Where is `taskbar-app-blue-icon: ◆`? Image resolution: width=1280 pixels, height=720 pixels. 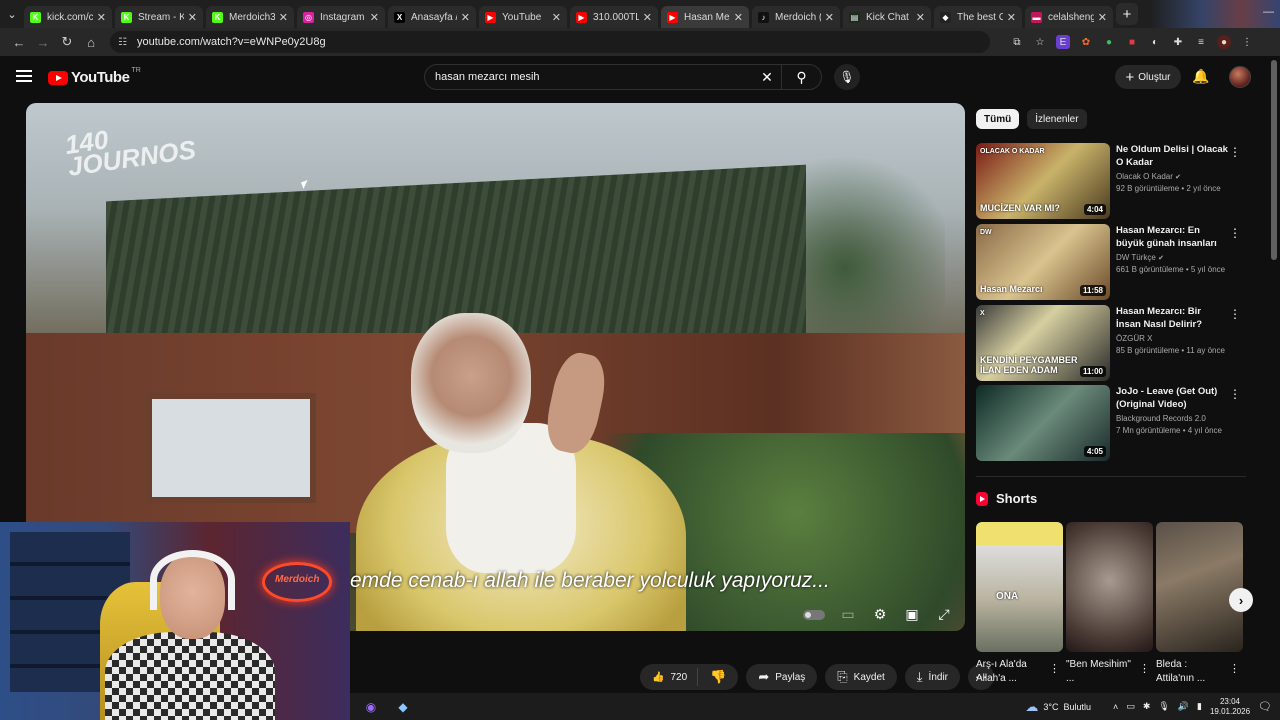
taskbar-app-blue-icon: ◆ is located at coordinates (403, 707).